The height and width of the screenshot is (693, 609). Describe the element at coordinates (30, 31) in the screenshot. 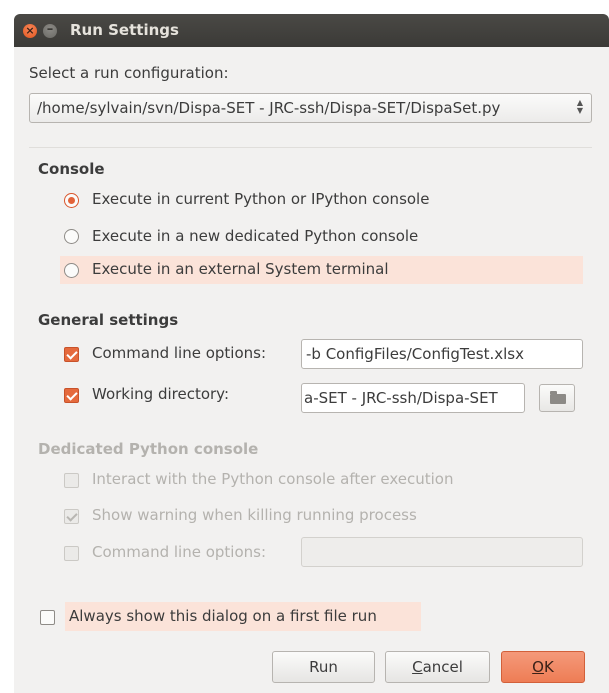

I see `close-icon: ×` at that location.